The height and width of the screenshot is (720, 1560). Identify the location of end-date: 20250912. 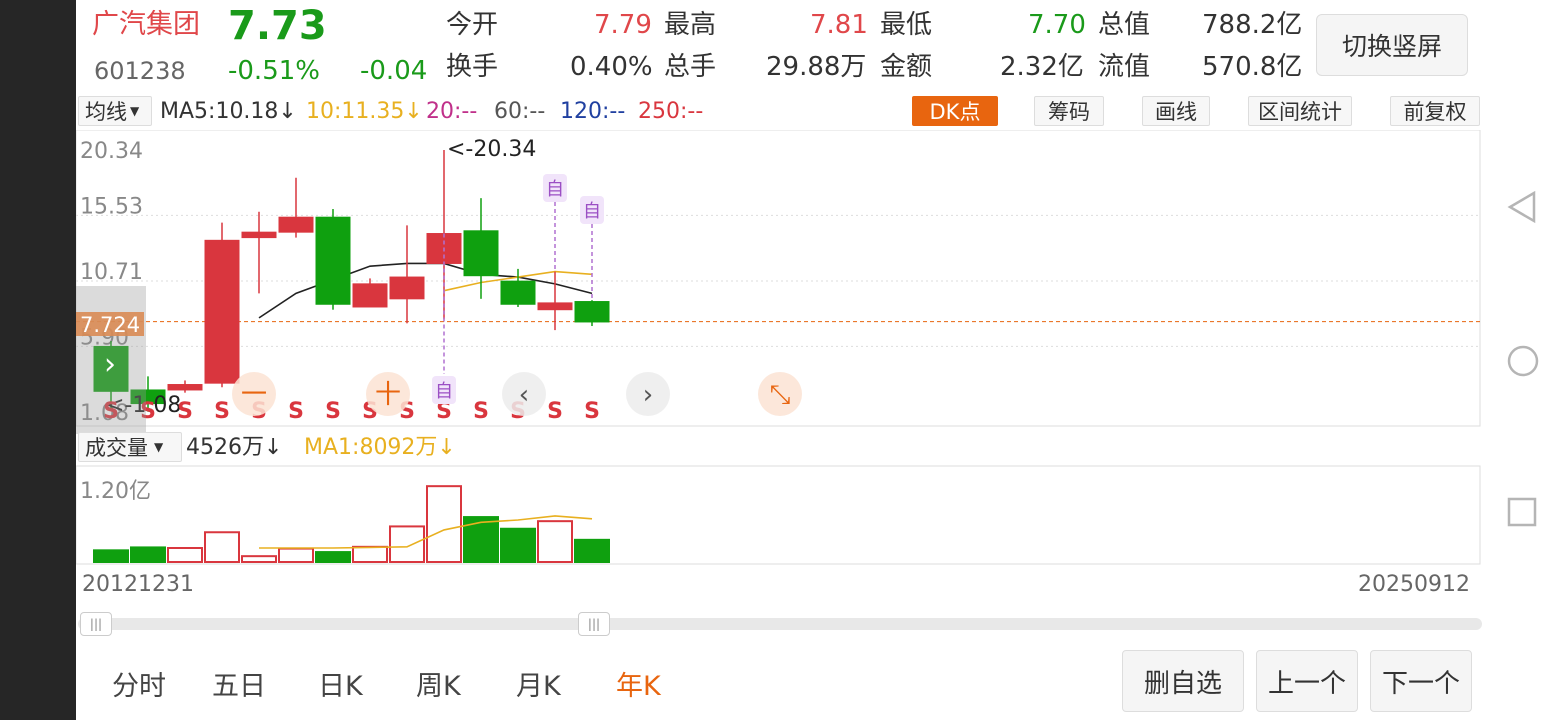
(1414, 584).